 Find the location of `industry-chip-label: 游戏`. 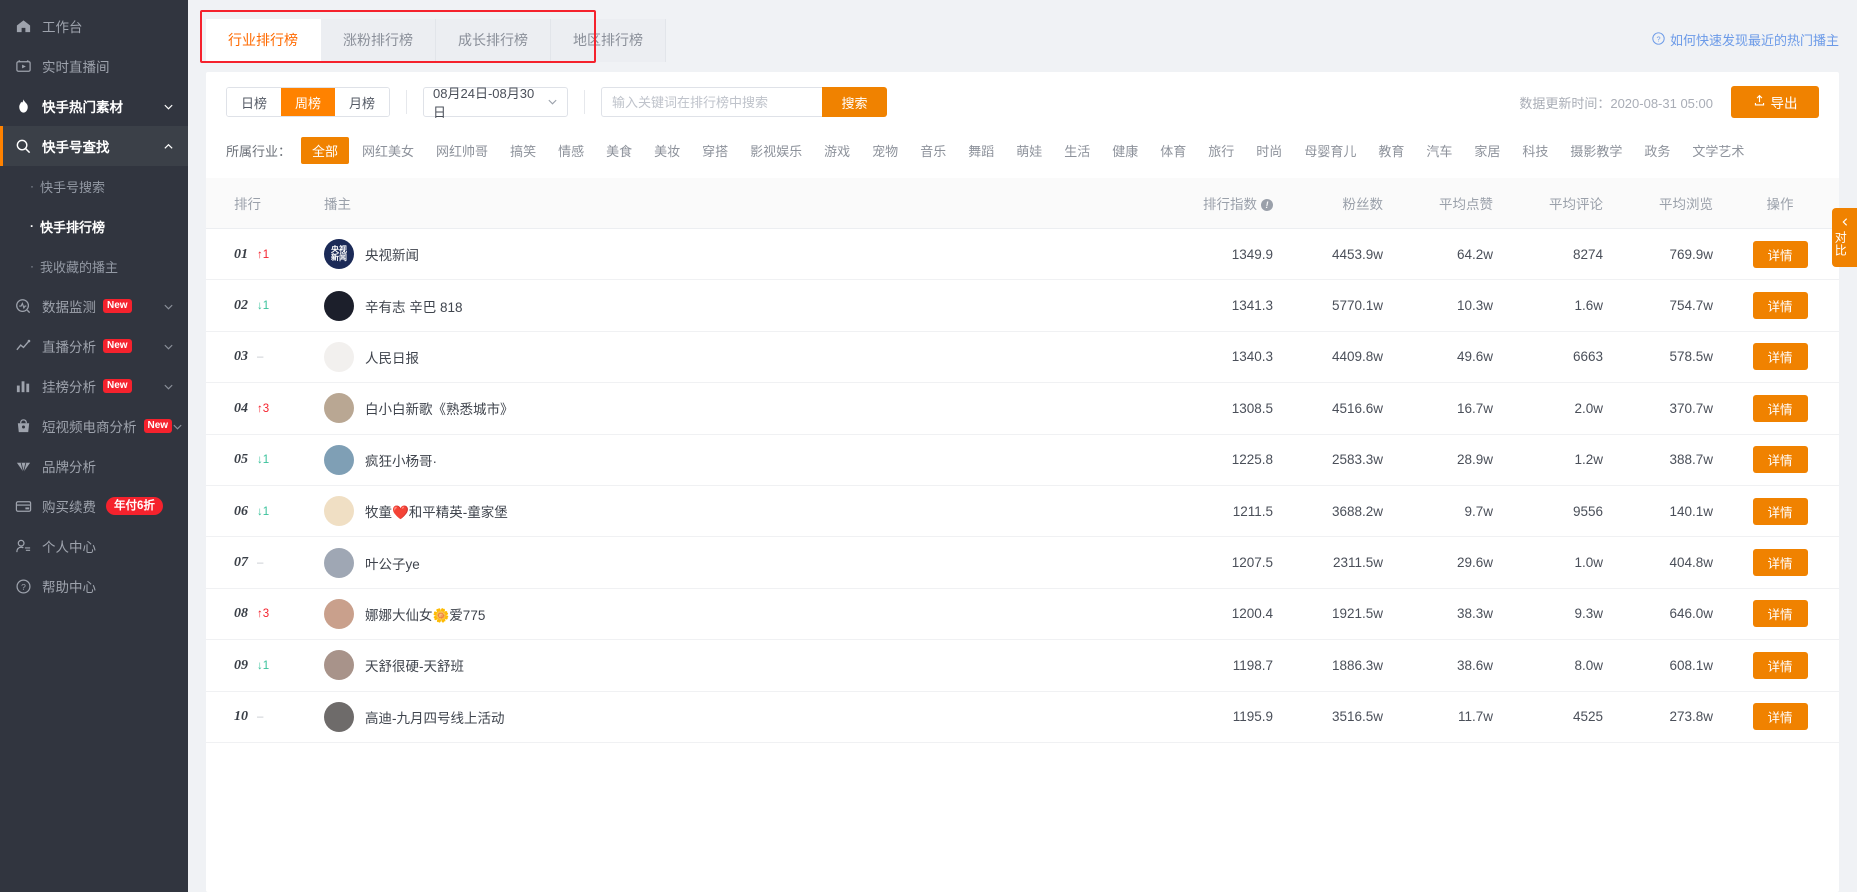

industry-chip-label: 游戏 is located at coordinates (837, 151).